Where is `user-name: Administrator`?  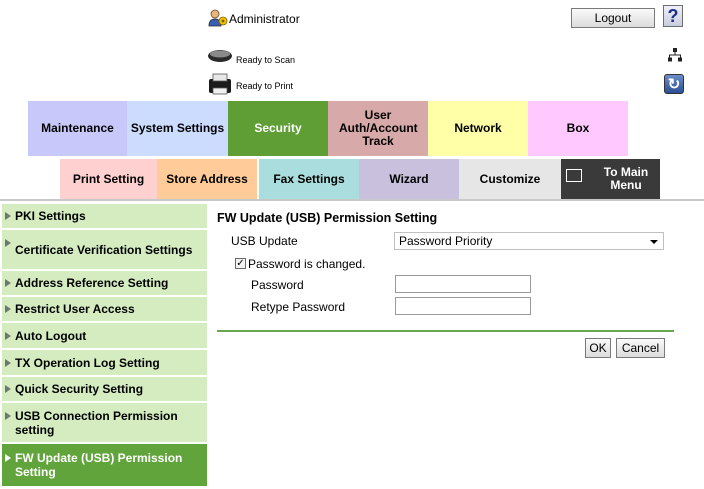 user-name: Administrator is located at coordinates (264, 19).